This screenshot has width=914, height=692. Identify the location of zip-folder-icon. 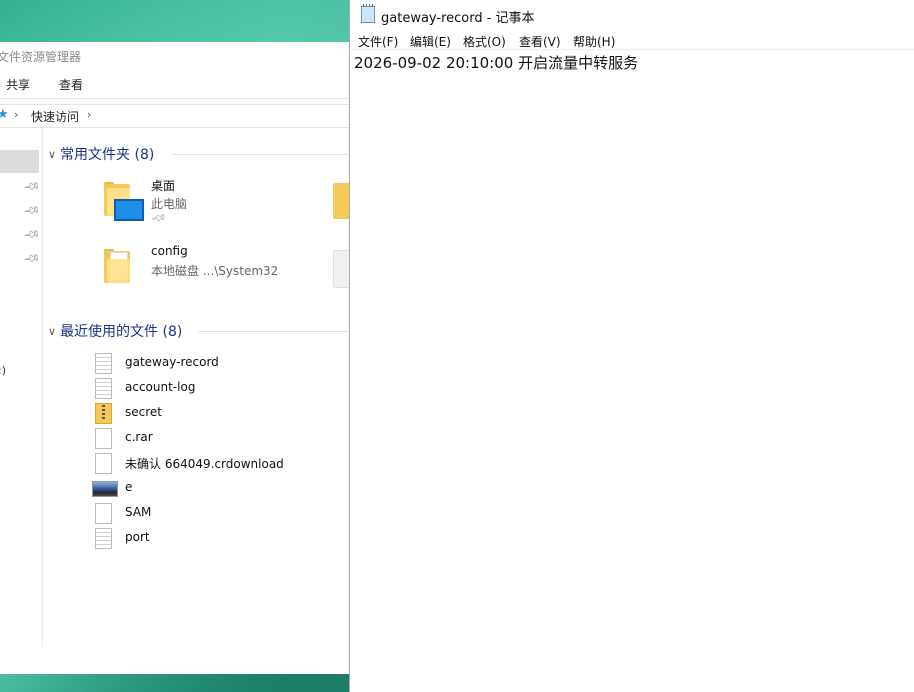
(103, 413).